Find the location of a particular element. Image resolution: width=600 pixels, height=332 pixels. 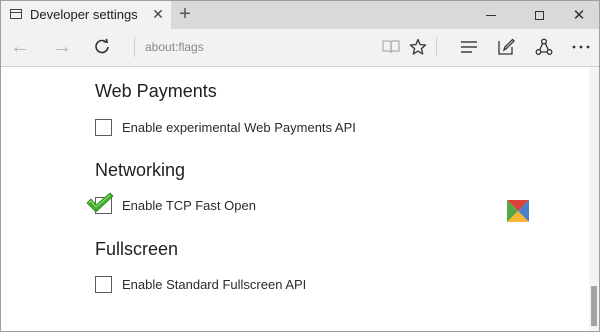

address-bar: about:flags is located at coordinates (174, 47).